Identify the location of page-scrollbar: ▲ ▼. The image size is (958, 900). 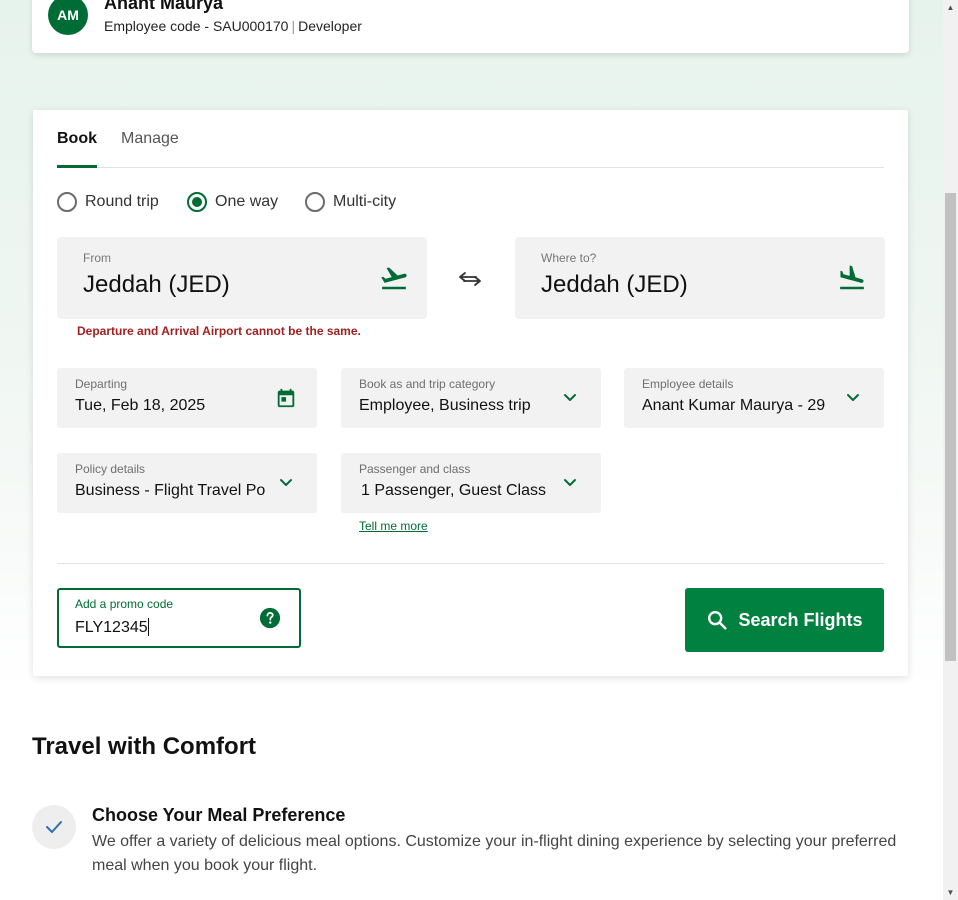
(950, 450).